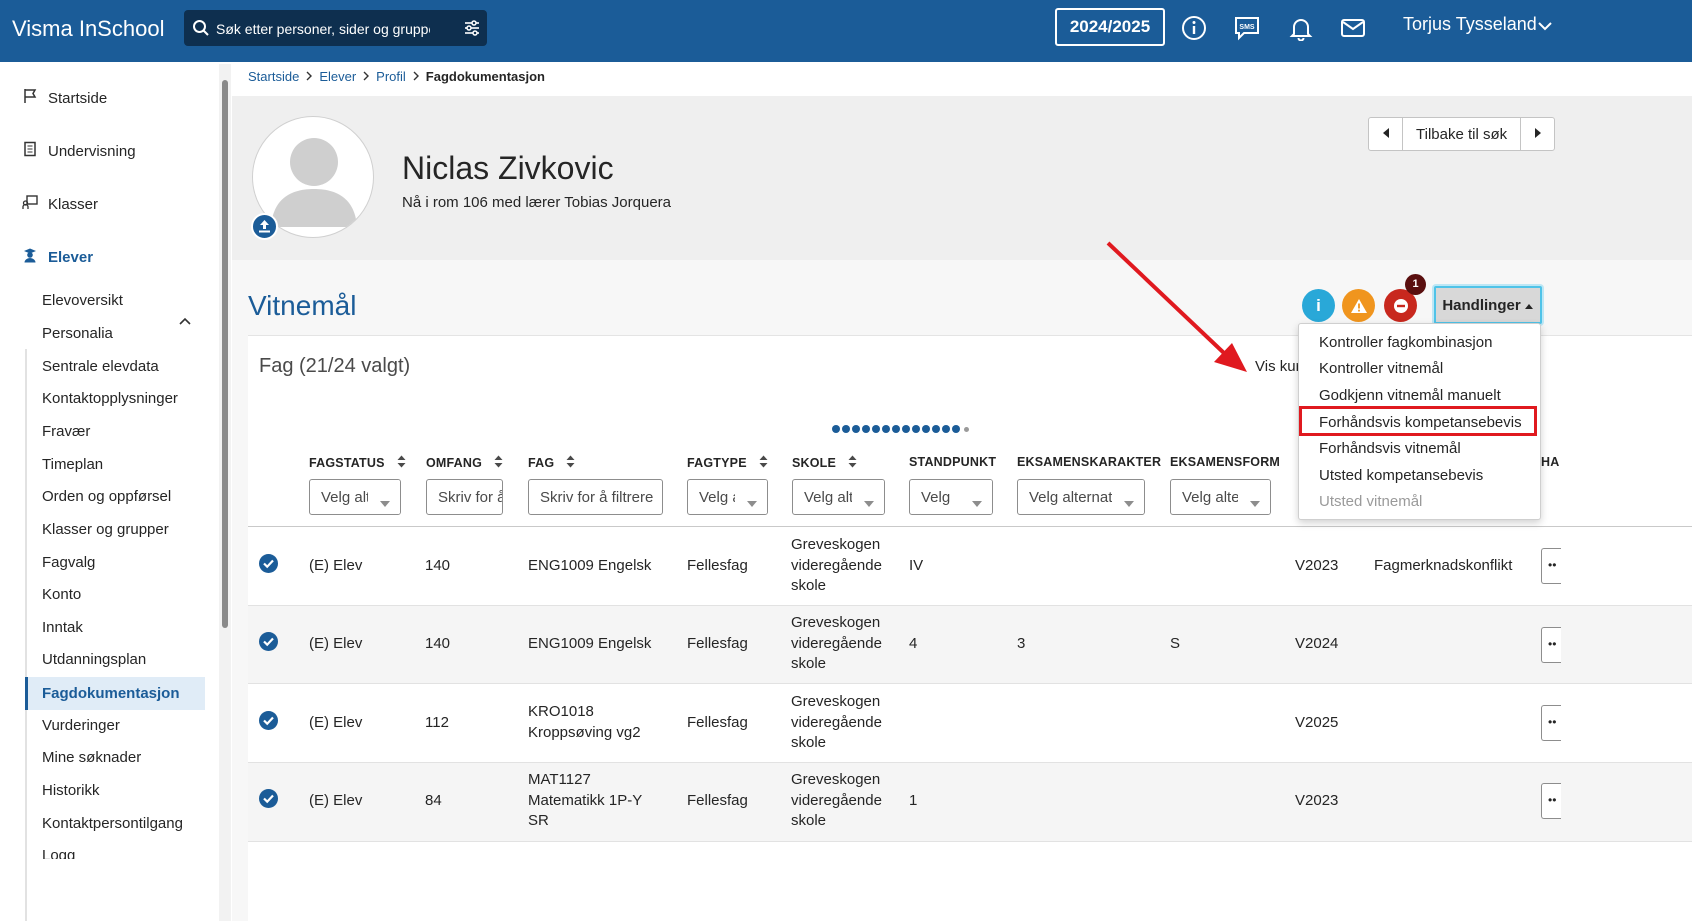  What do you see at coordinates (60, 204) in the screenshot?
I see `sidebar-item-klasser: Klasser` at bounding box center [60, 204].